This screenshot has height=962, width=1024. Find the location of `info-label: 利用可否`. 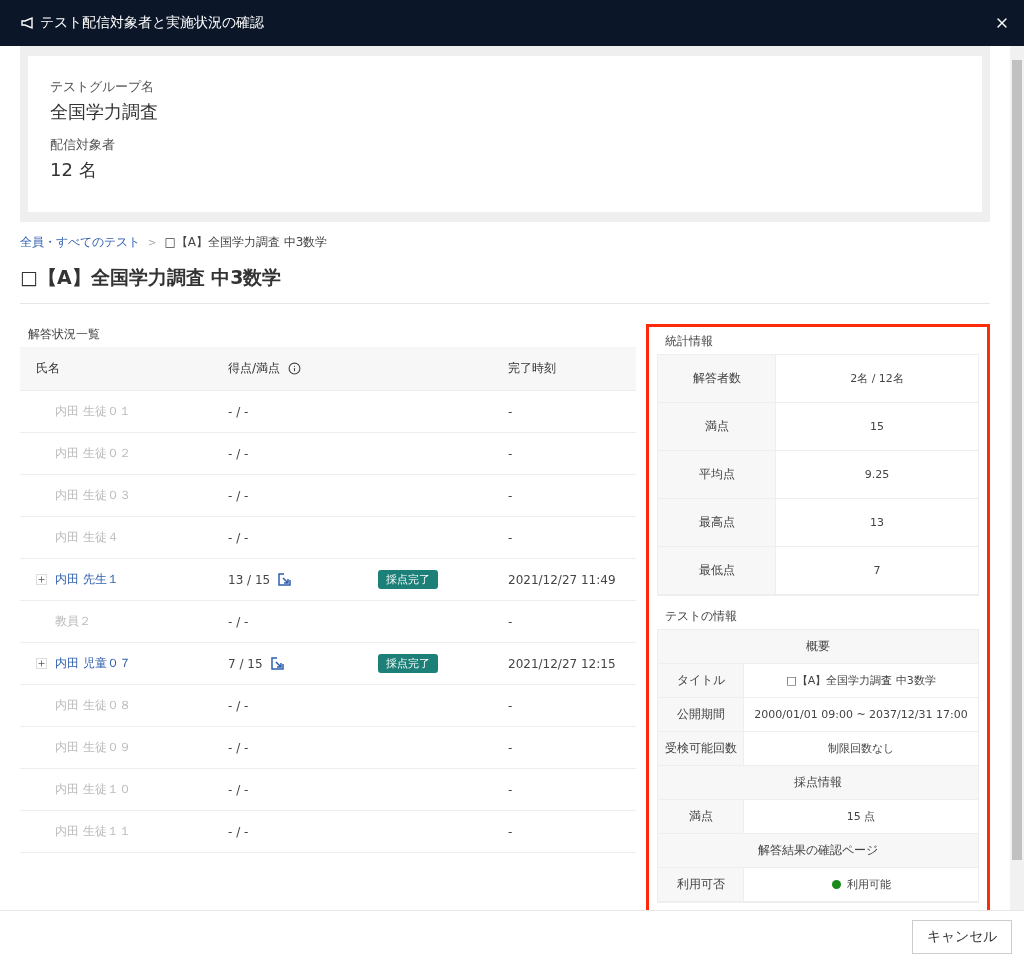

info-label: 利用可否 is located at coordinates (701, 884).